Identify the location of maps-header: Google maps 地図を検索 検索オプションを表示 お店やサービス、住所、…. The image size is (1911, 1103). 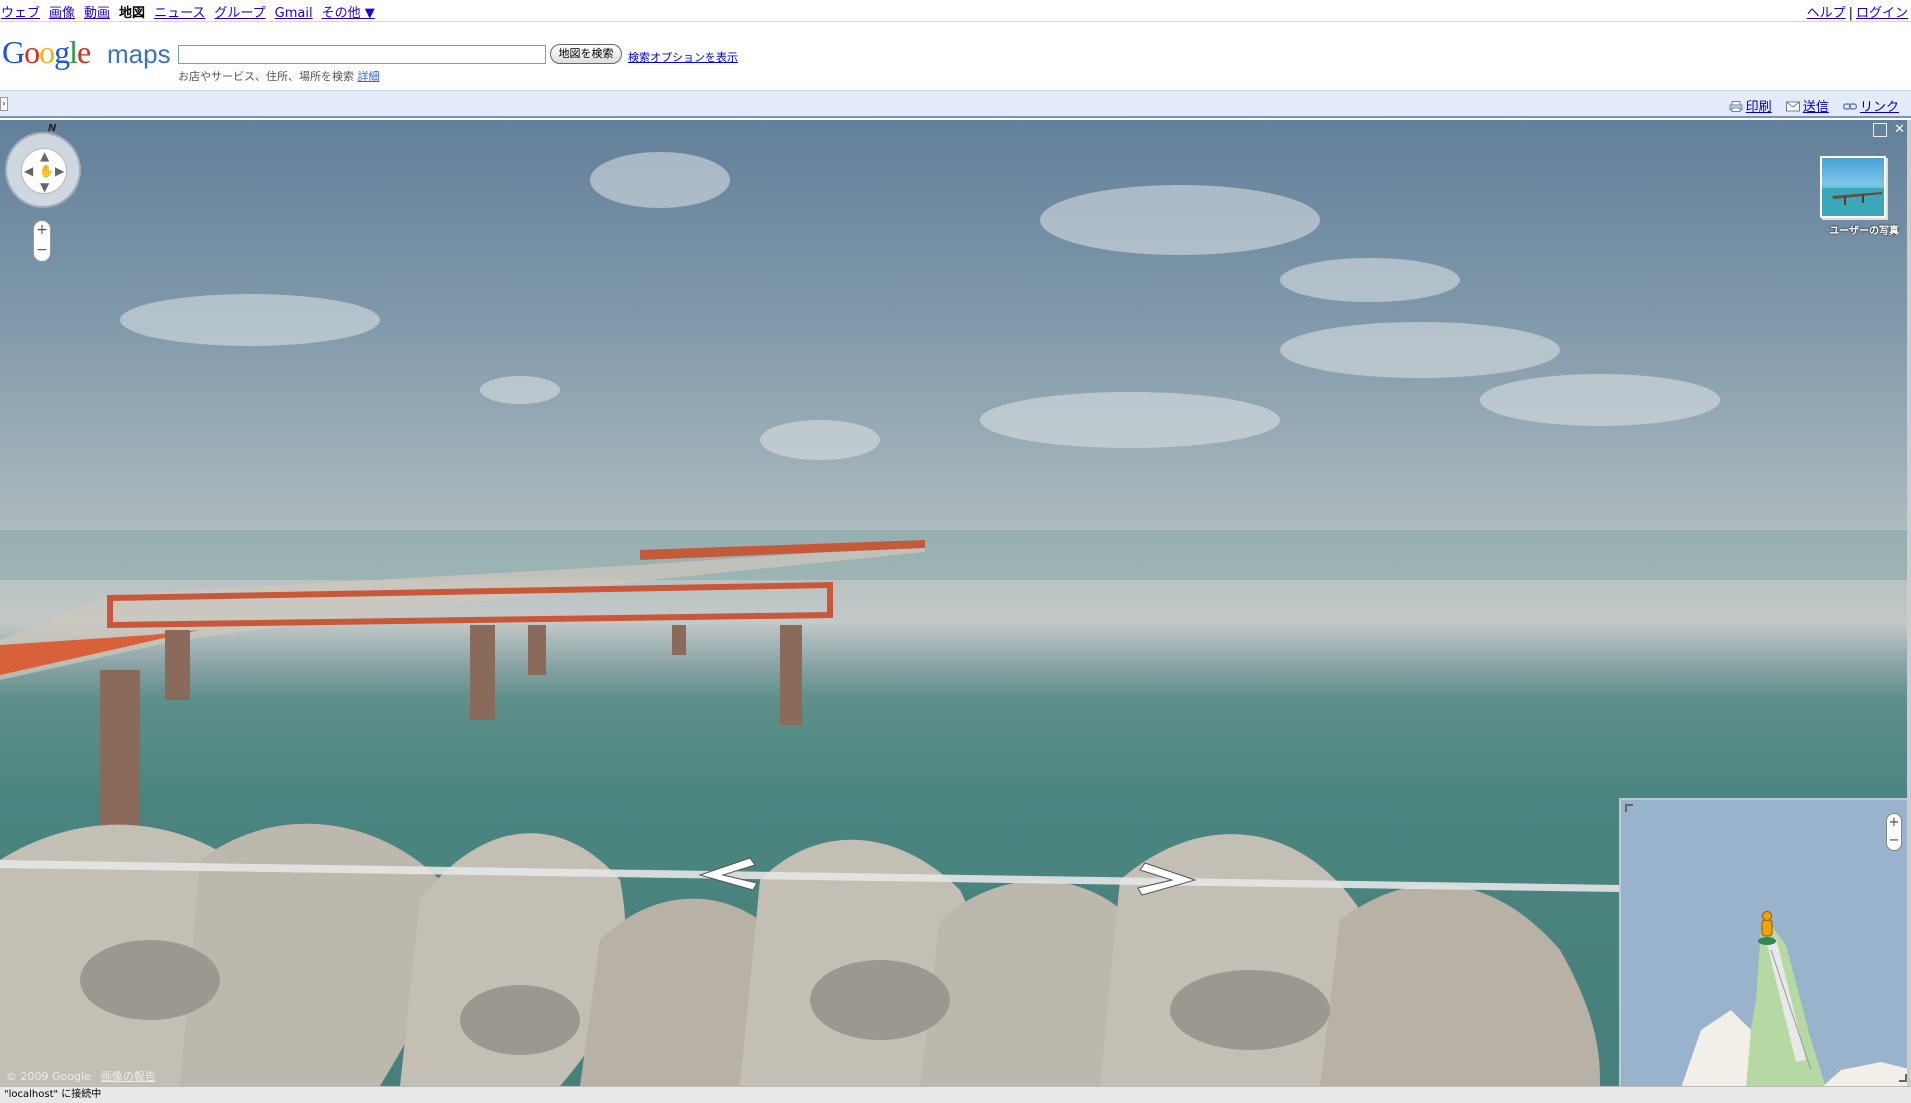
(955, 56).